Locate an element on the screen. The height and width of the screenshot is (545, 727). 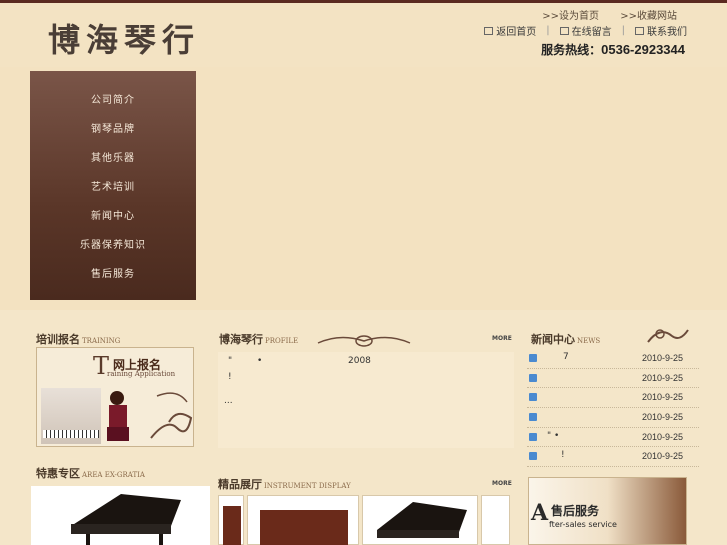
bookmark-link: >>收藏网站 is located at coordinates (648, 16).